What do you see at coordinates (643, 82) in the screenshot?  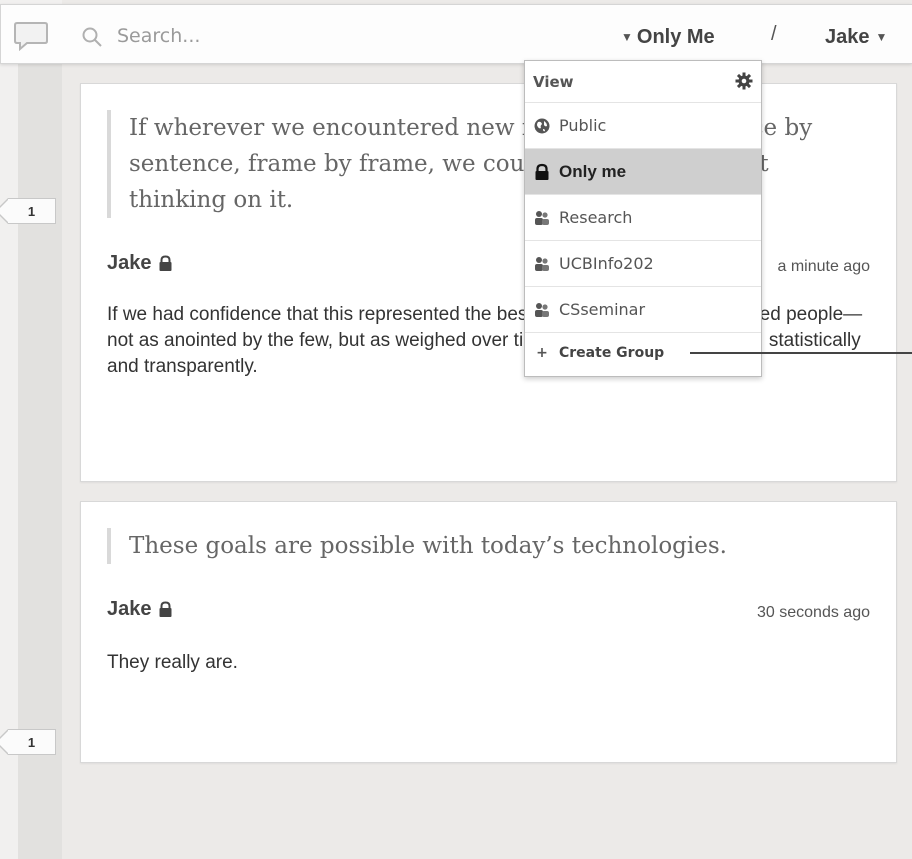 I see `menu-header: View` at bounding box center [643, 82].